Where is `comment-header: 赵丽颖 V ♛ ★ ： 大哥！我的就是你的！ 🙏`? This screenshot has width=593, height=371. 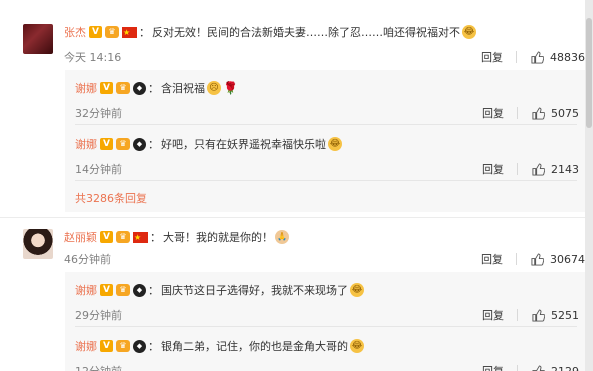 comment-header: 赵丽颖 V ♛ ★ ： 大哥！我的就是你的！ 🙏 is located at coordinates (176, 237).